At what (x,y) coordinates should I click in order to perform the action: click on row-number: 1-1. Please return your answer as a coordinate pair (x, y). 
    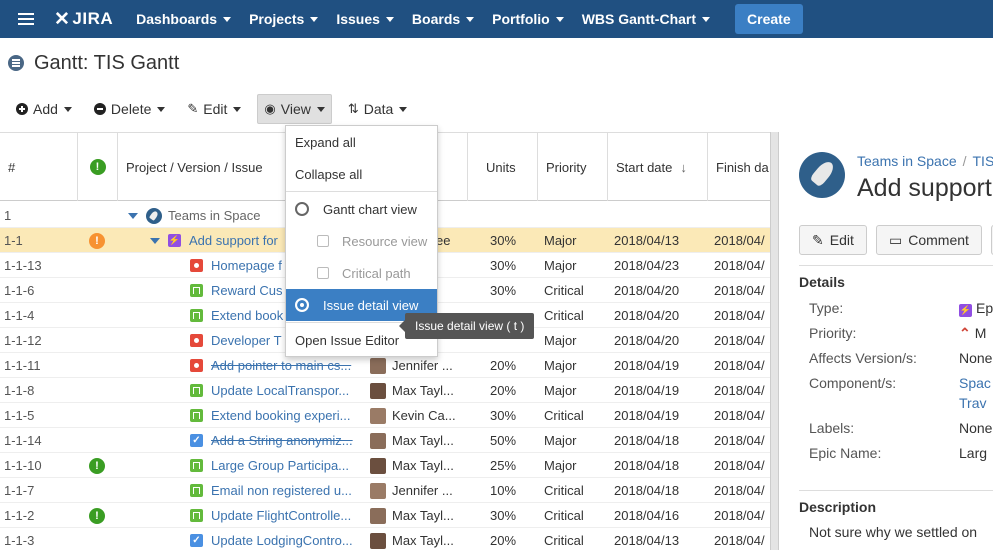
    Looking at the image, I should click on (13, 240).